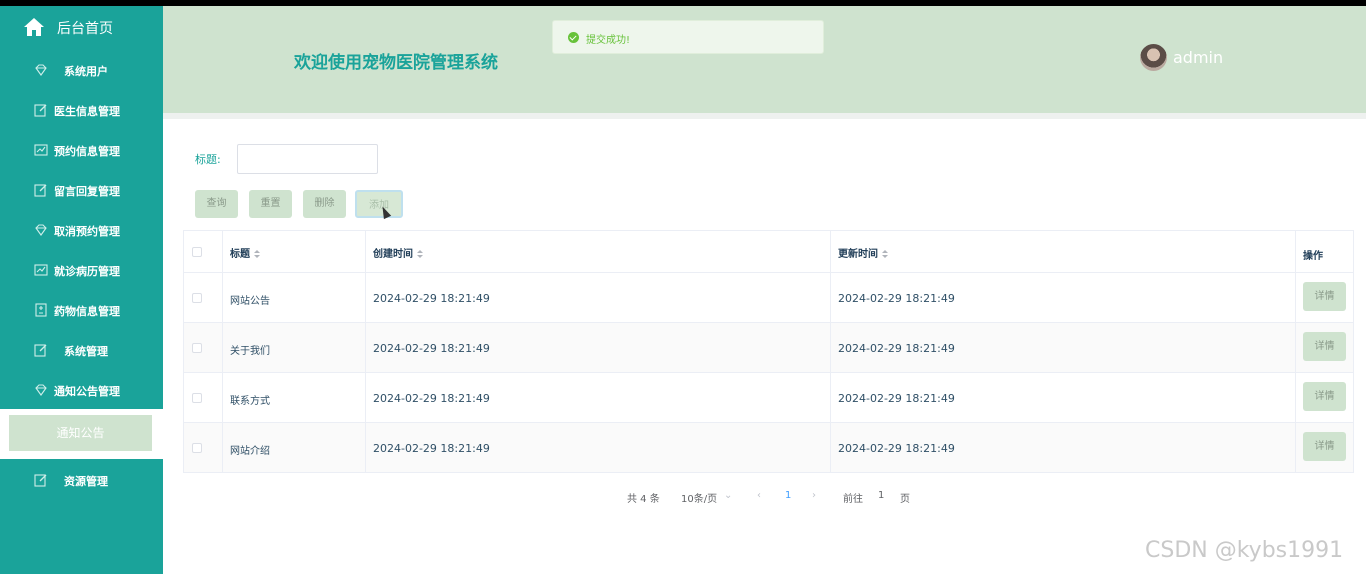  I want to click on sidebar-item-system-users: 系统用户, so click(81, 70).